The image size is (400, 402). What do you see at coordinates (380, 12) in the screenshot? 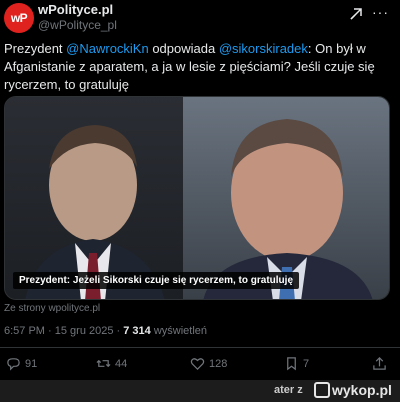
I see `more-options-icon: ···` at bounding box center [380, 12].